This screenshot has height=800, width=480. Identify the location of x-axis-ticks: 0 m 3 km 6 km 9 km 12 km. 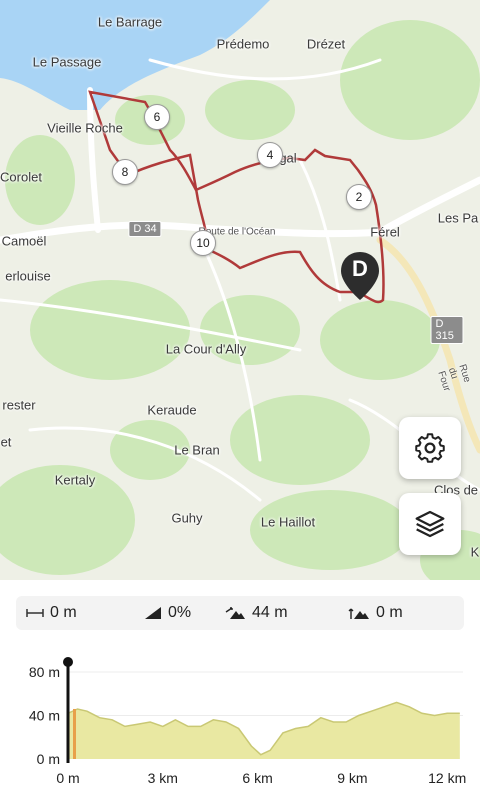
(261, 778).